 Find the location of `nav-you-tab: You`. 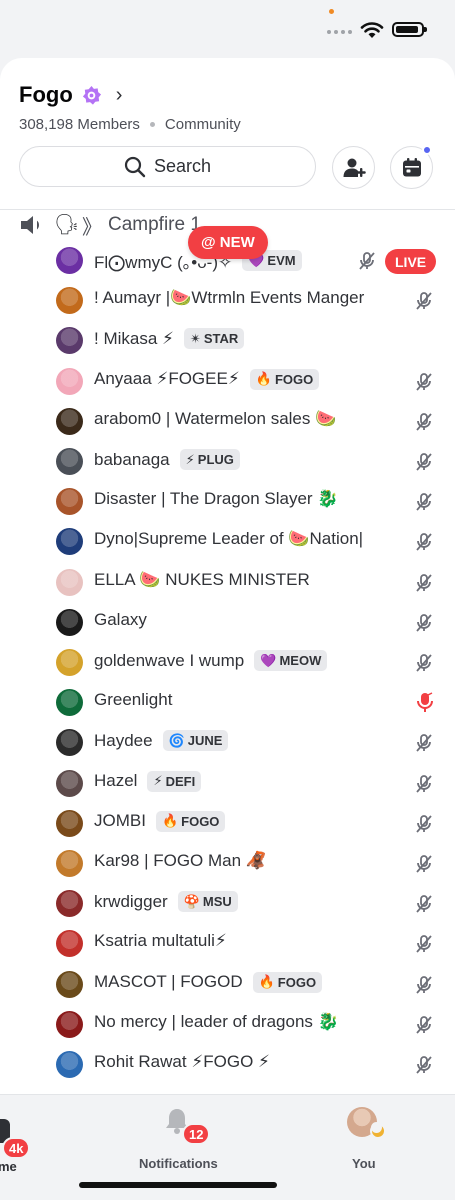

nav-you-tab: You is located at coordinates (370, 1139).